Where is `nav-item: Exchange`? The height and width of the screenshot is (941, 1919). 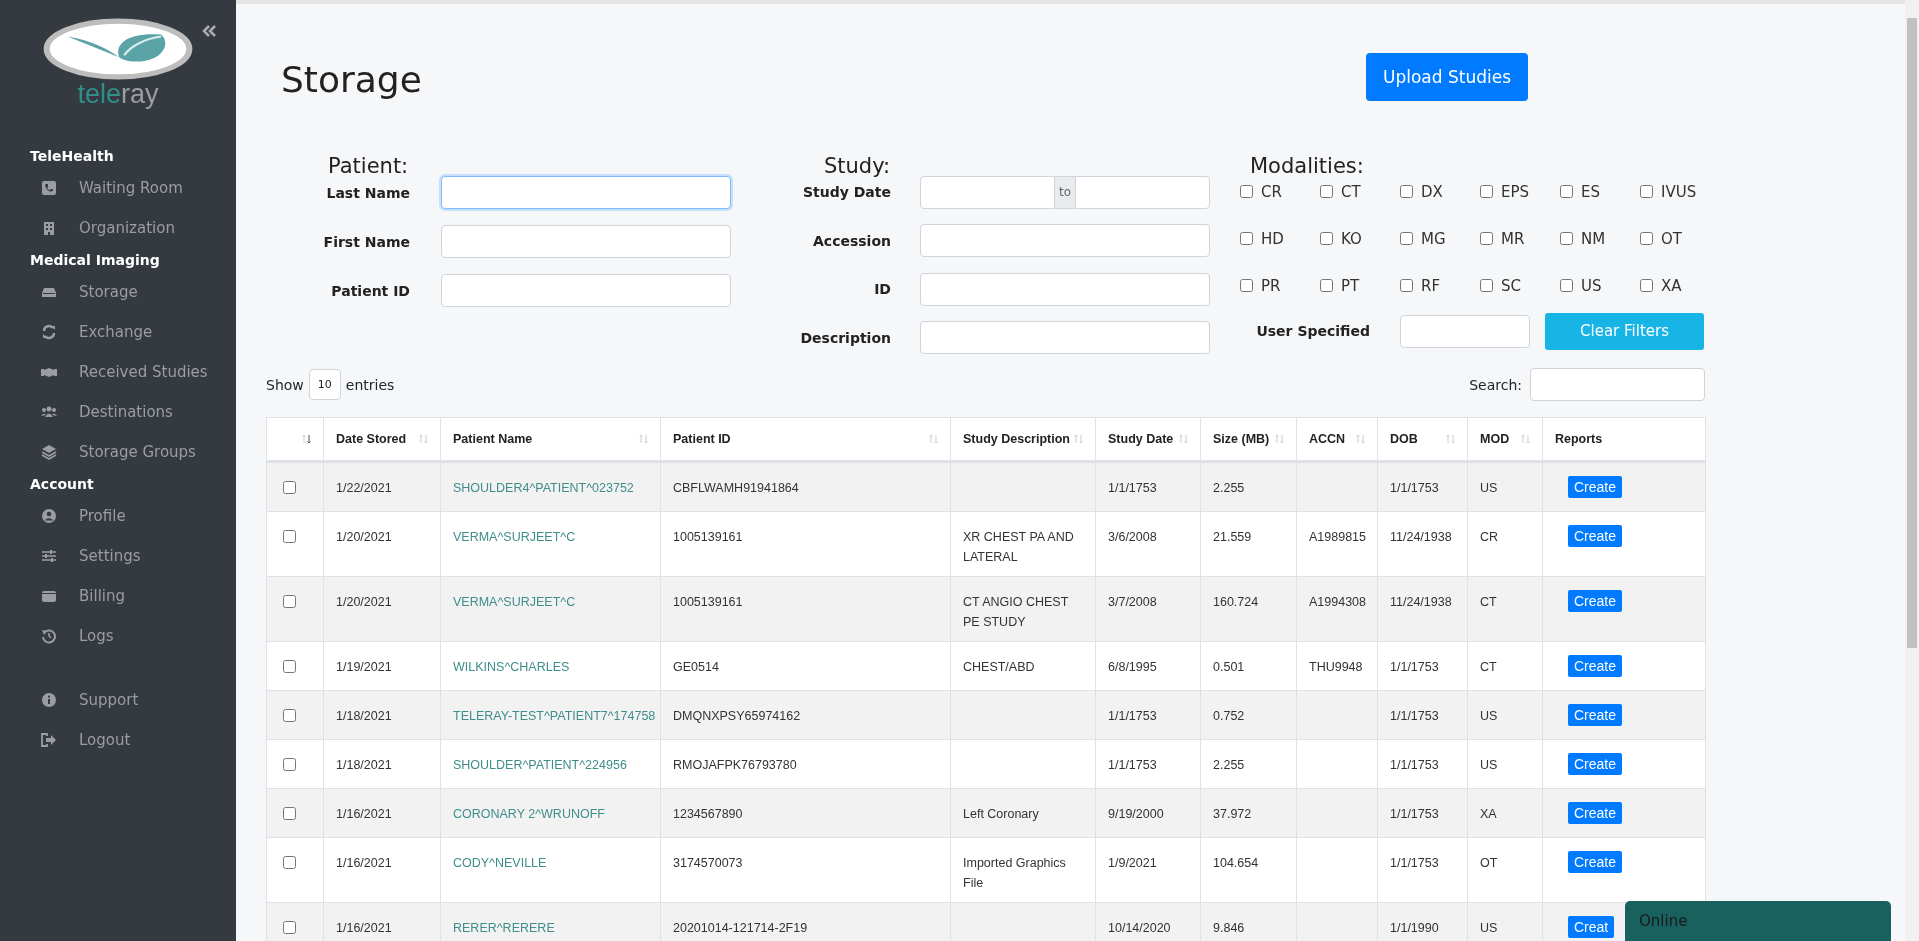
nav-item: Exchange is located at coordinates (118, 332).